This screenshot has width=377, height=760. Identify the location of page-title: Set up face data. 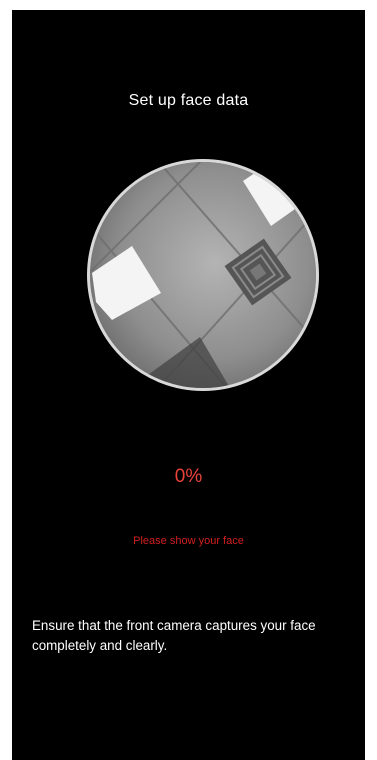
(188, 100).